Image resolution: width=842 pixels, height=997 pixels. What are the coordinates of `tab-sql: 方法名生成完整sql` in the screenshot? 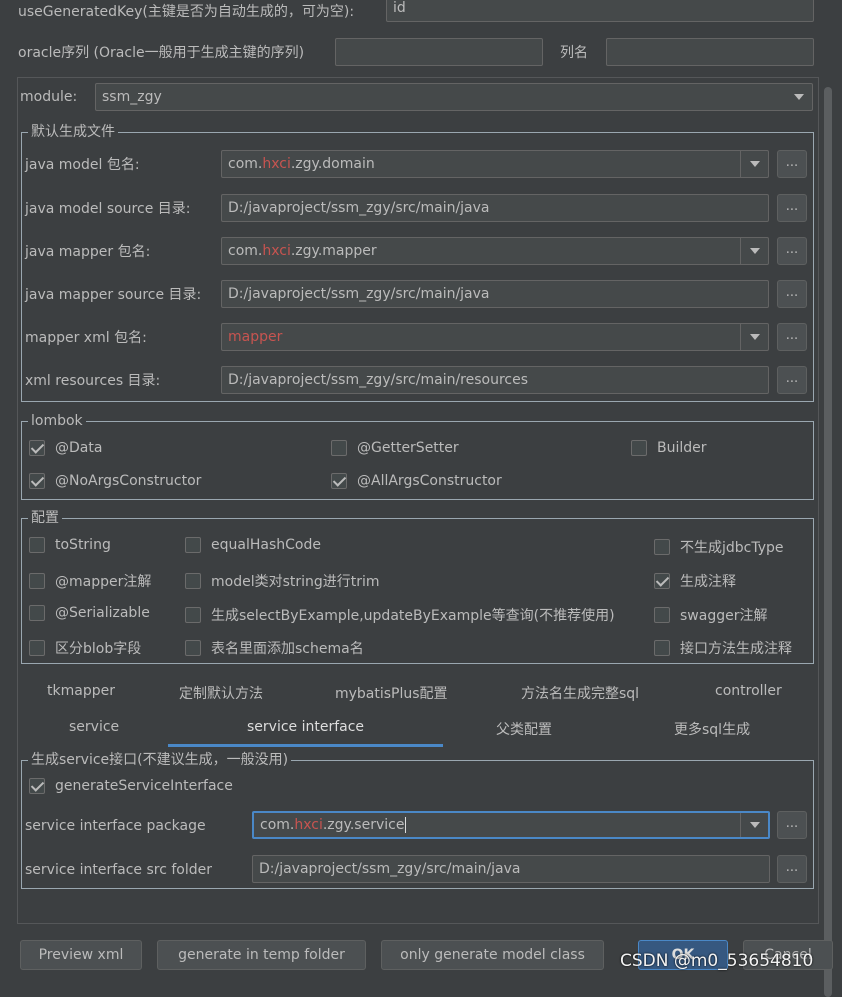 It's located at (580, 693).